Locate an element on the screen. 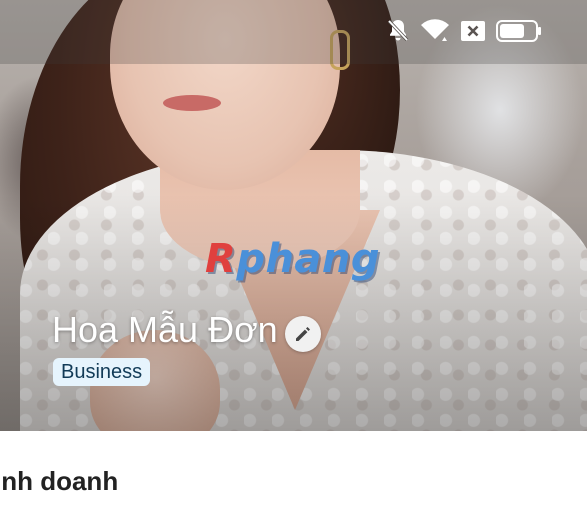  watermark-logo: Rphang is located at coordinates (292, 259).